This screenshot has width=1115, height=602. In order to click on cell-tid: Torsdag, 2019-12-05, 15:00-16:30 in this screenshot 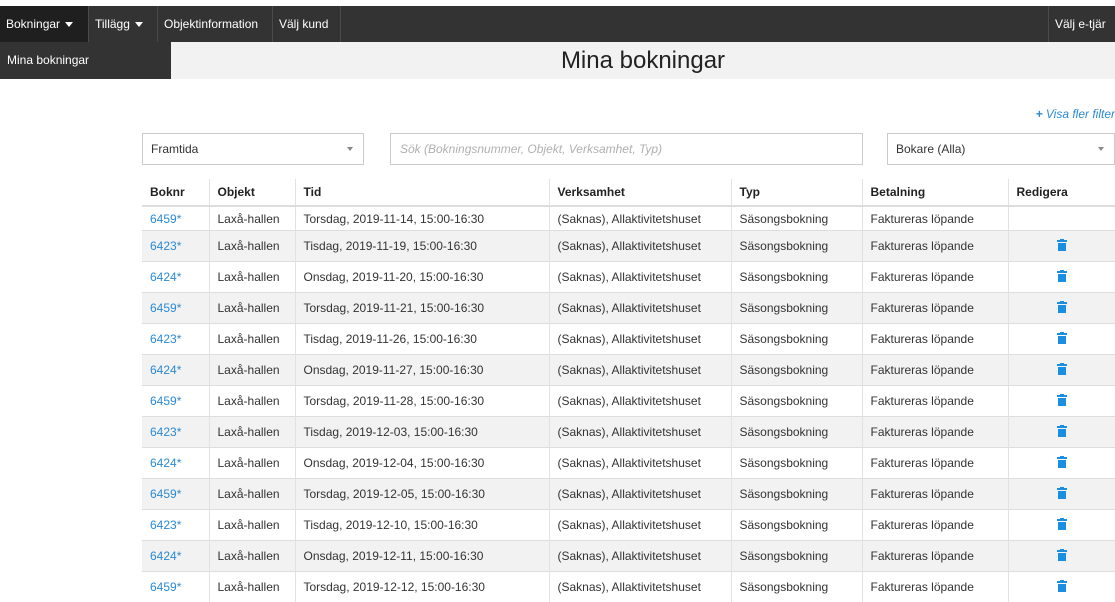, I will do `click(422, 494)`.